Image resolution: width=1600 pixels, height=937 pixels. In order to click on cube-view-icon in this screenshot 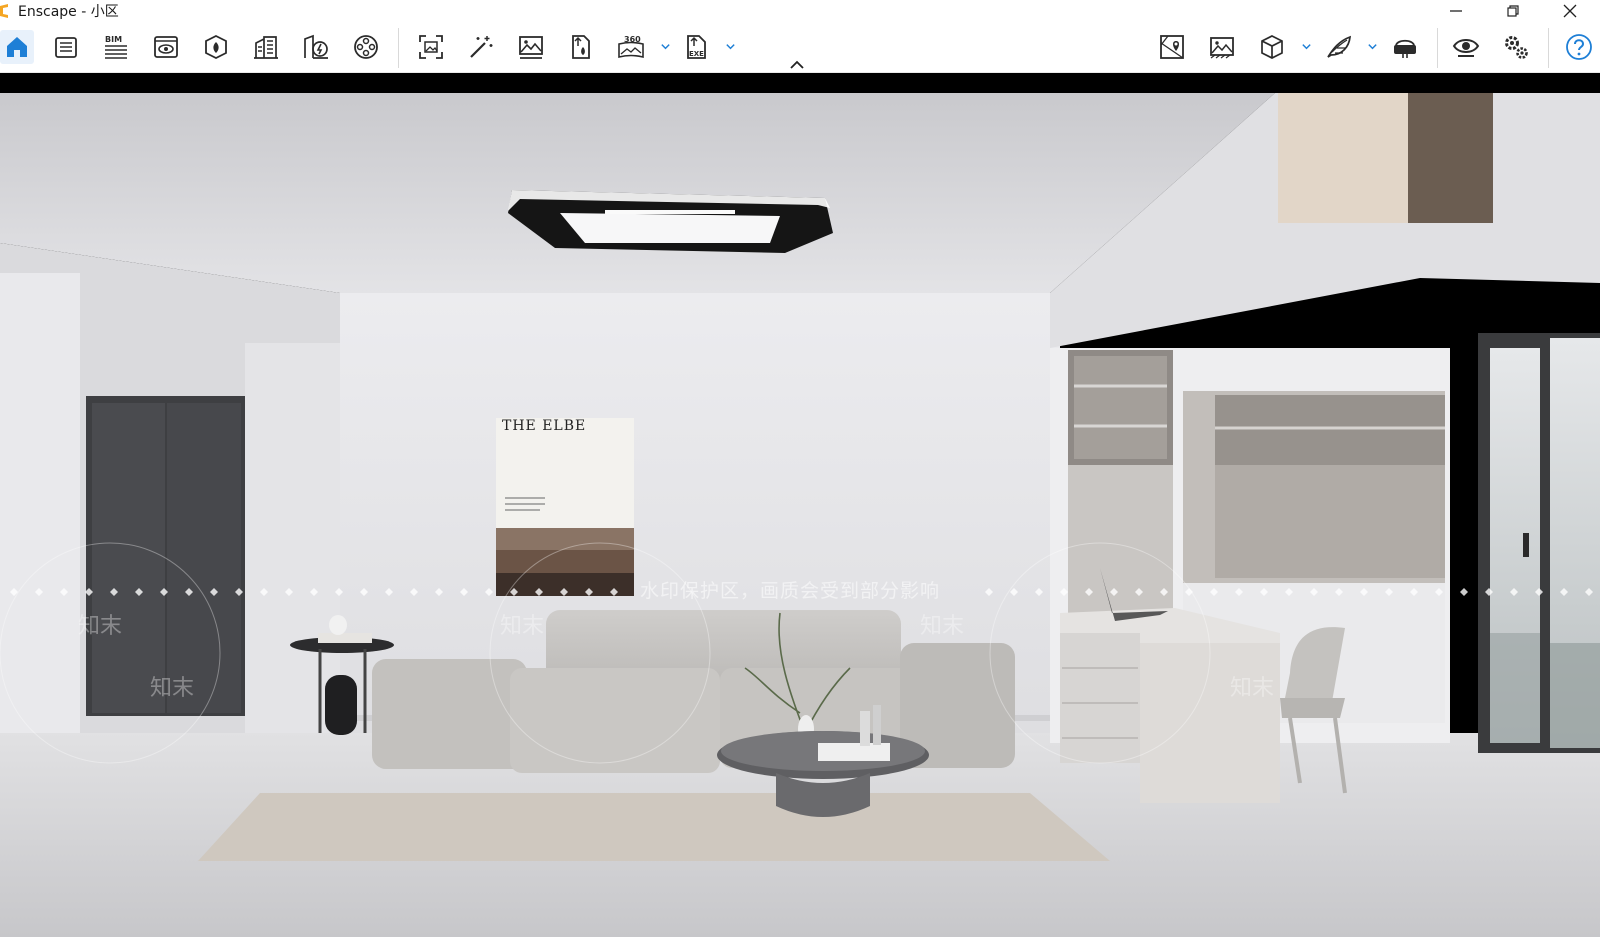, I will do `click(1272, 47)`.